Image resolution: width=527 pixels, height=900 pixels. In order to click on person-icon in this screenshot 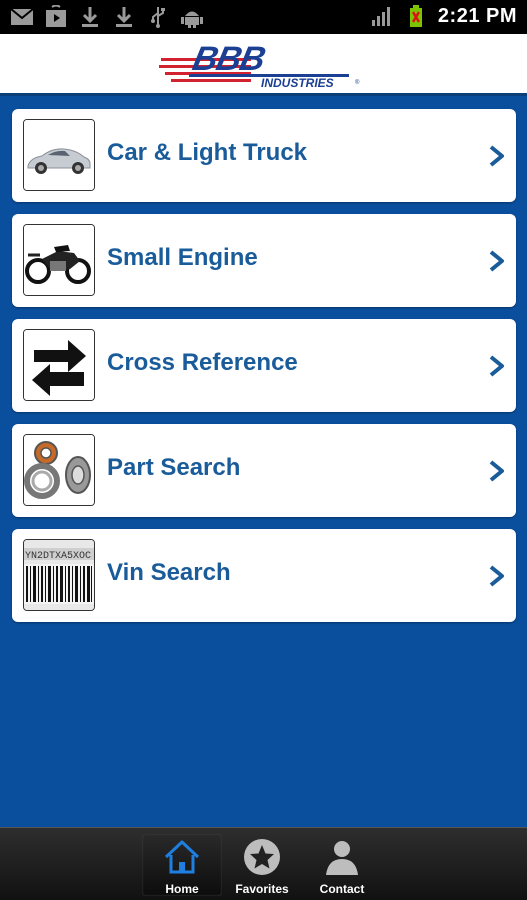, I will do `click(342, 858)`.